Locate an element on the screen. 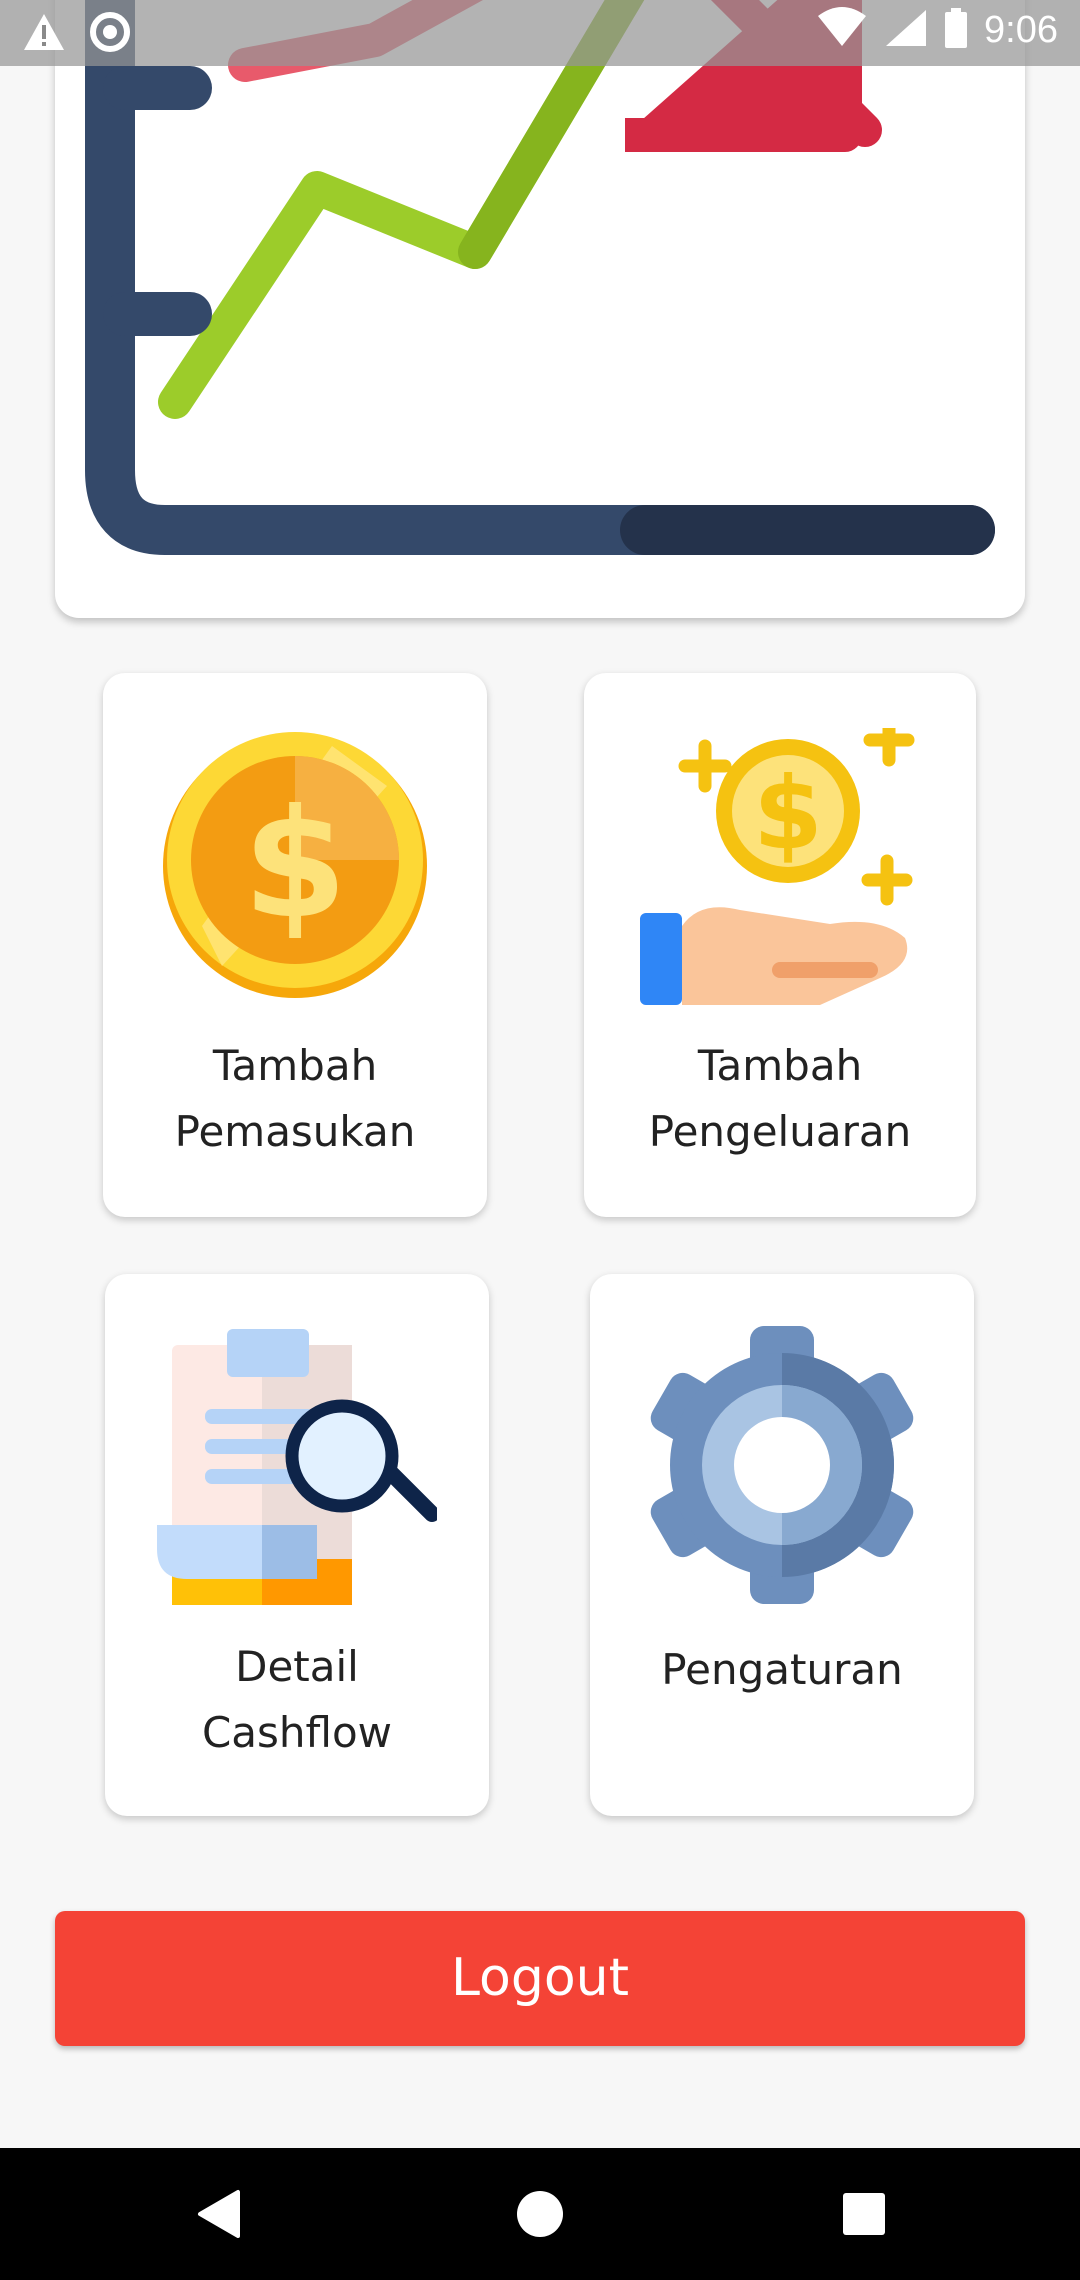  battery-icon is located at coordinates (956, 30).